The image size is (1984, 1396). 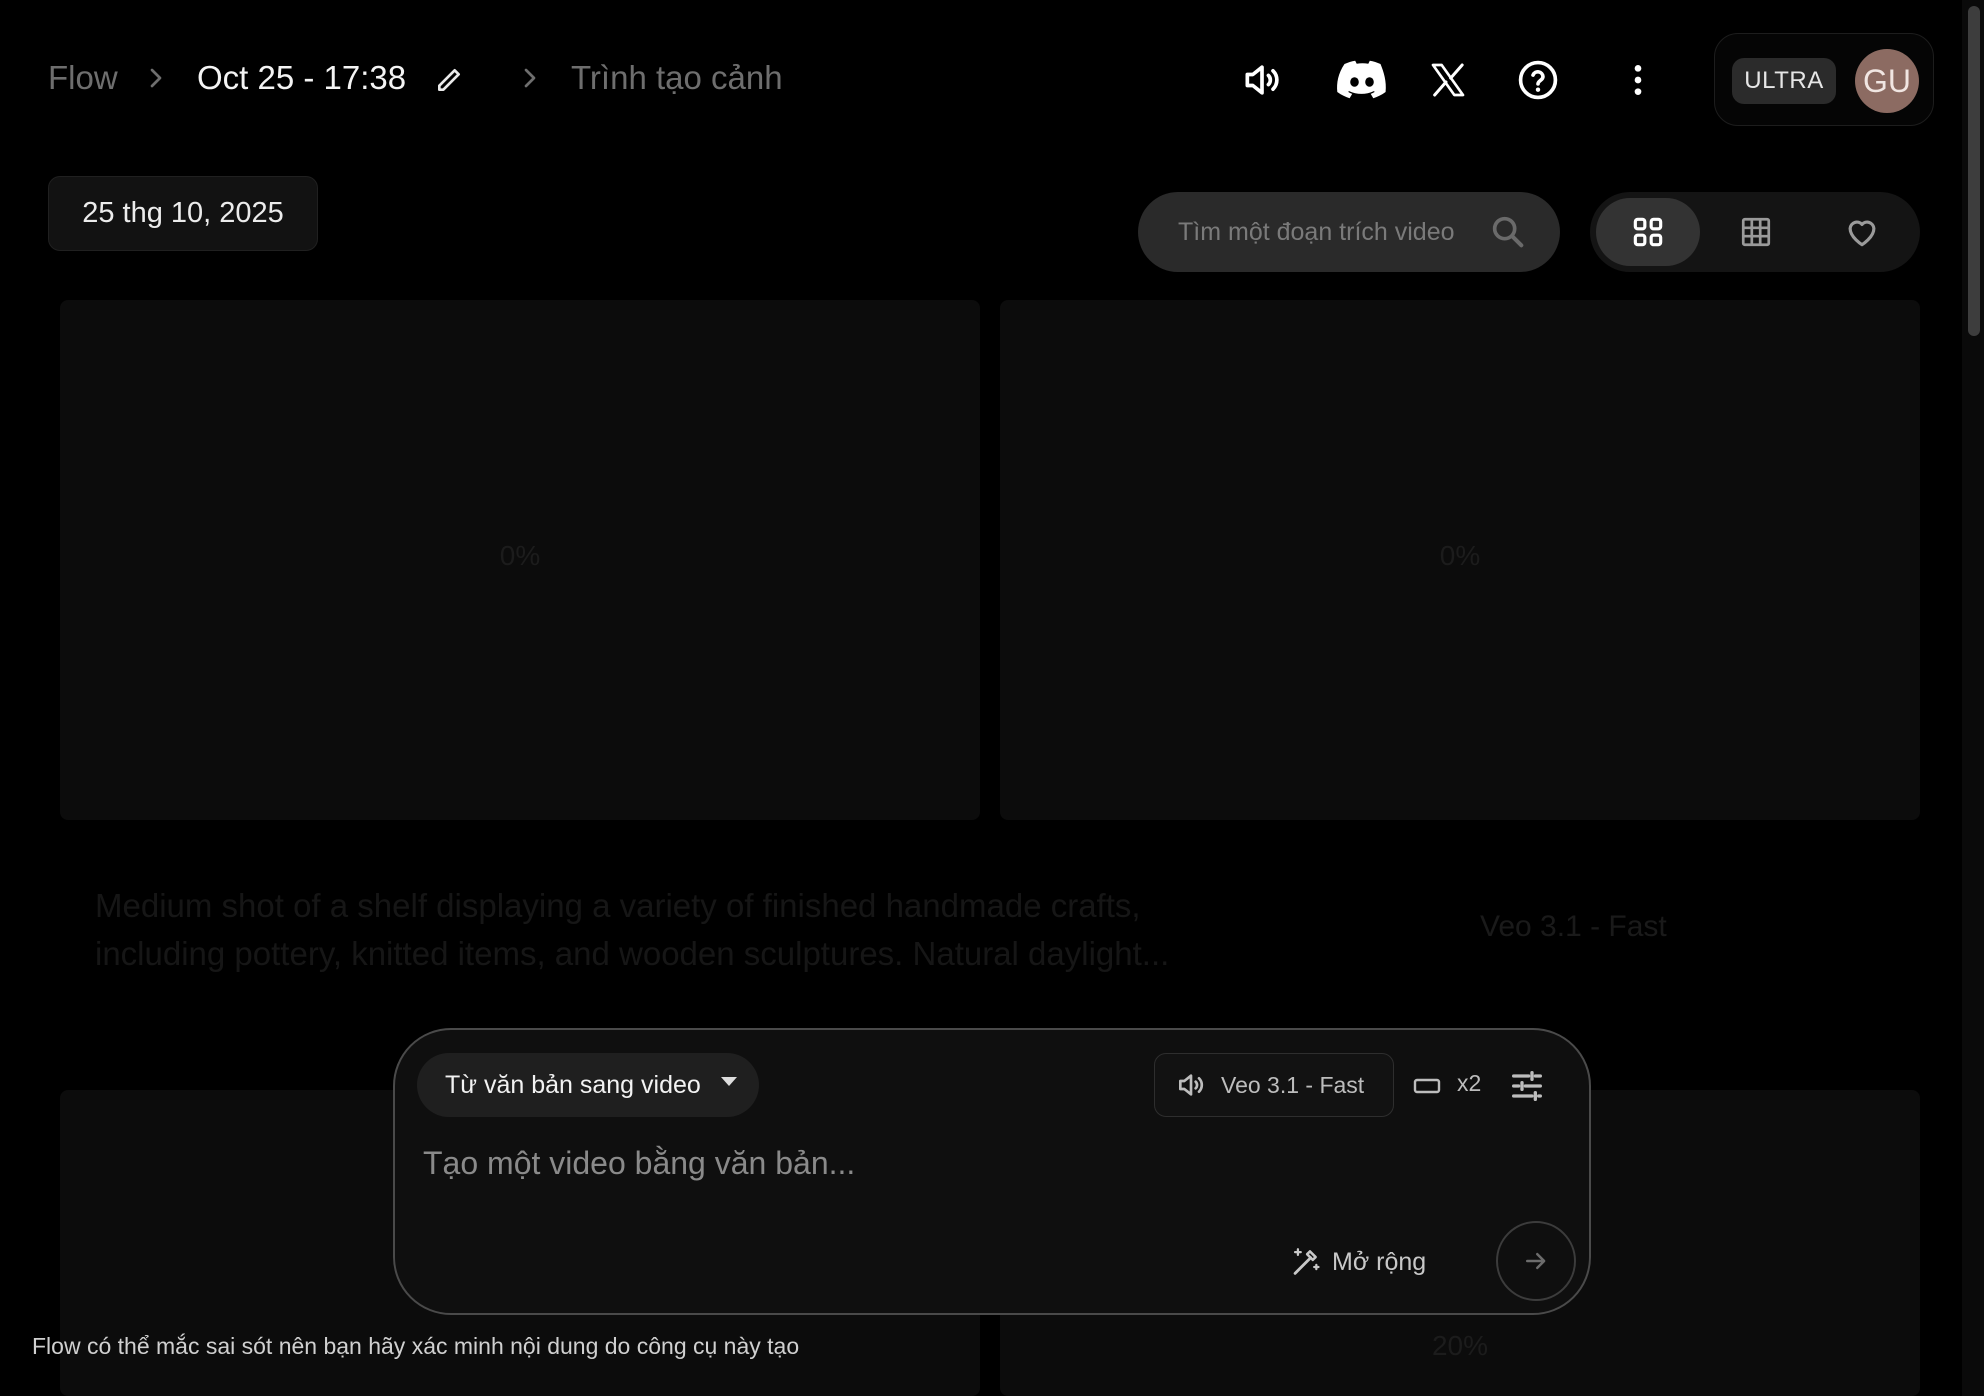 I want to click on search-bar, so click(x=1349, y=232).